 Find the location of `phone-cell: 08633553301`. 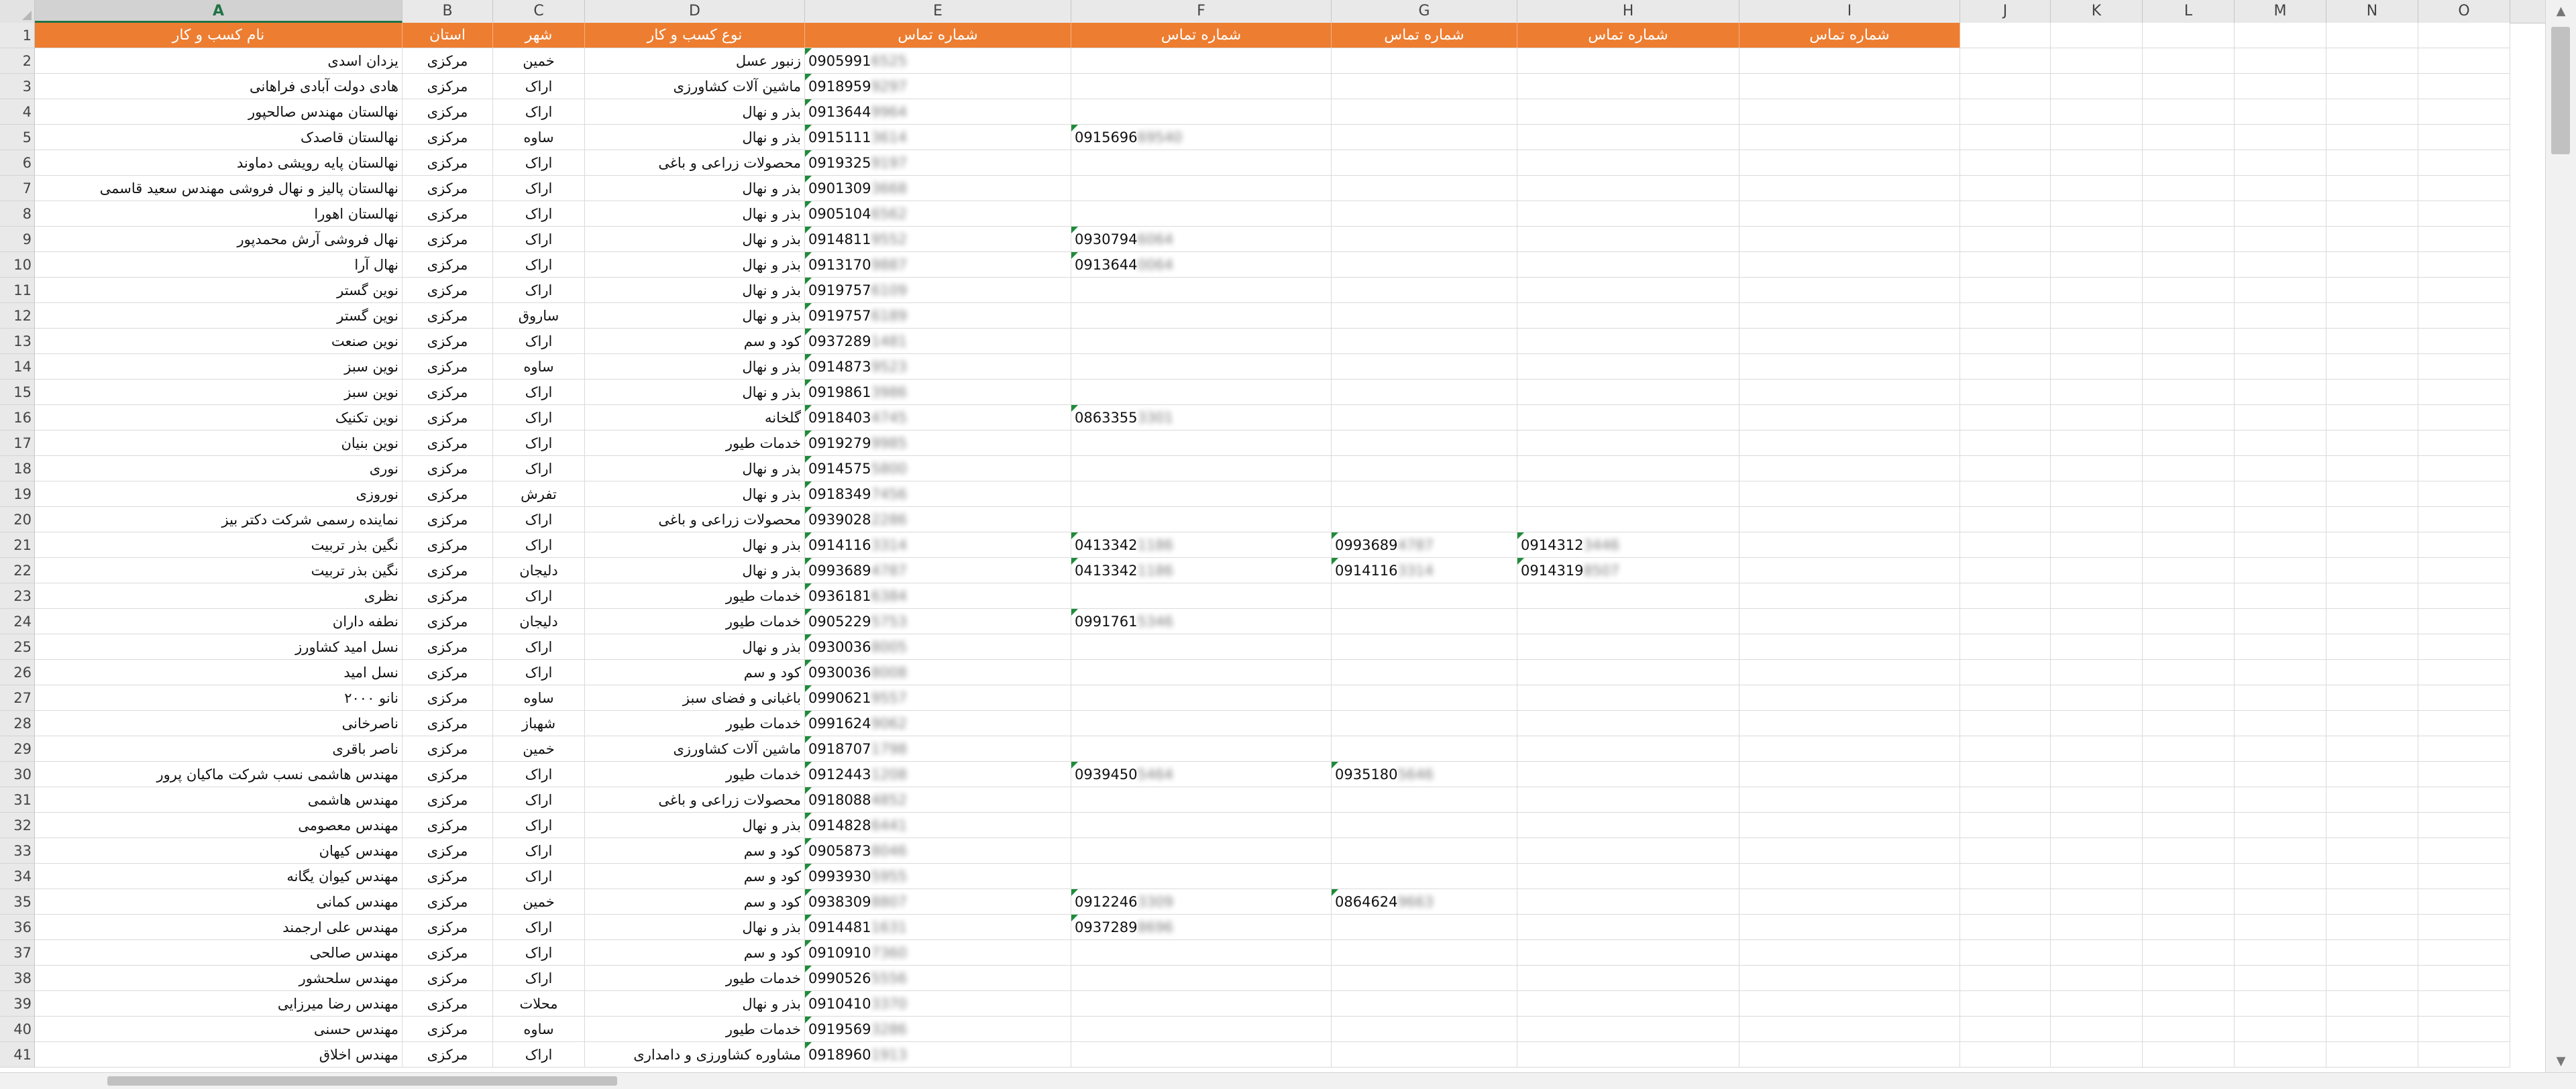

phone-cell: 08633553301 is located at coordinates (1201, 418).